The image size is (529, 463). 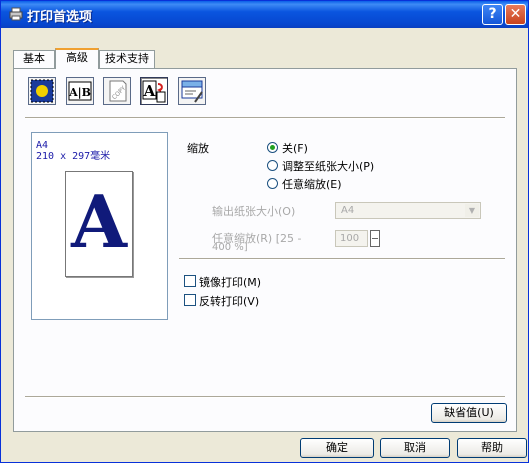 What do you see at coordinates (472, 210) in the screenshot?
I see `chevron-down-icon: ▼` at bounding box center [472, 210].